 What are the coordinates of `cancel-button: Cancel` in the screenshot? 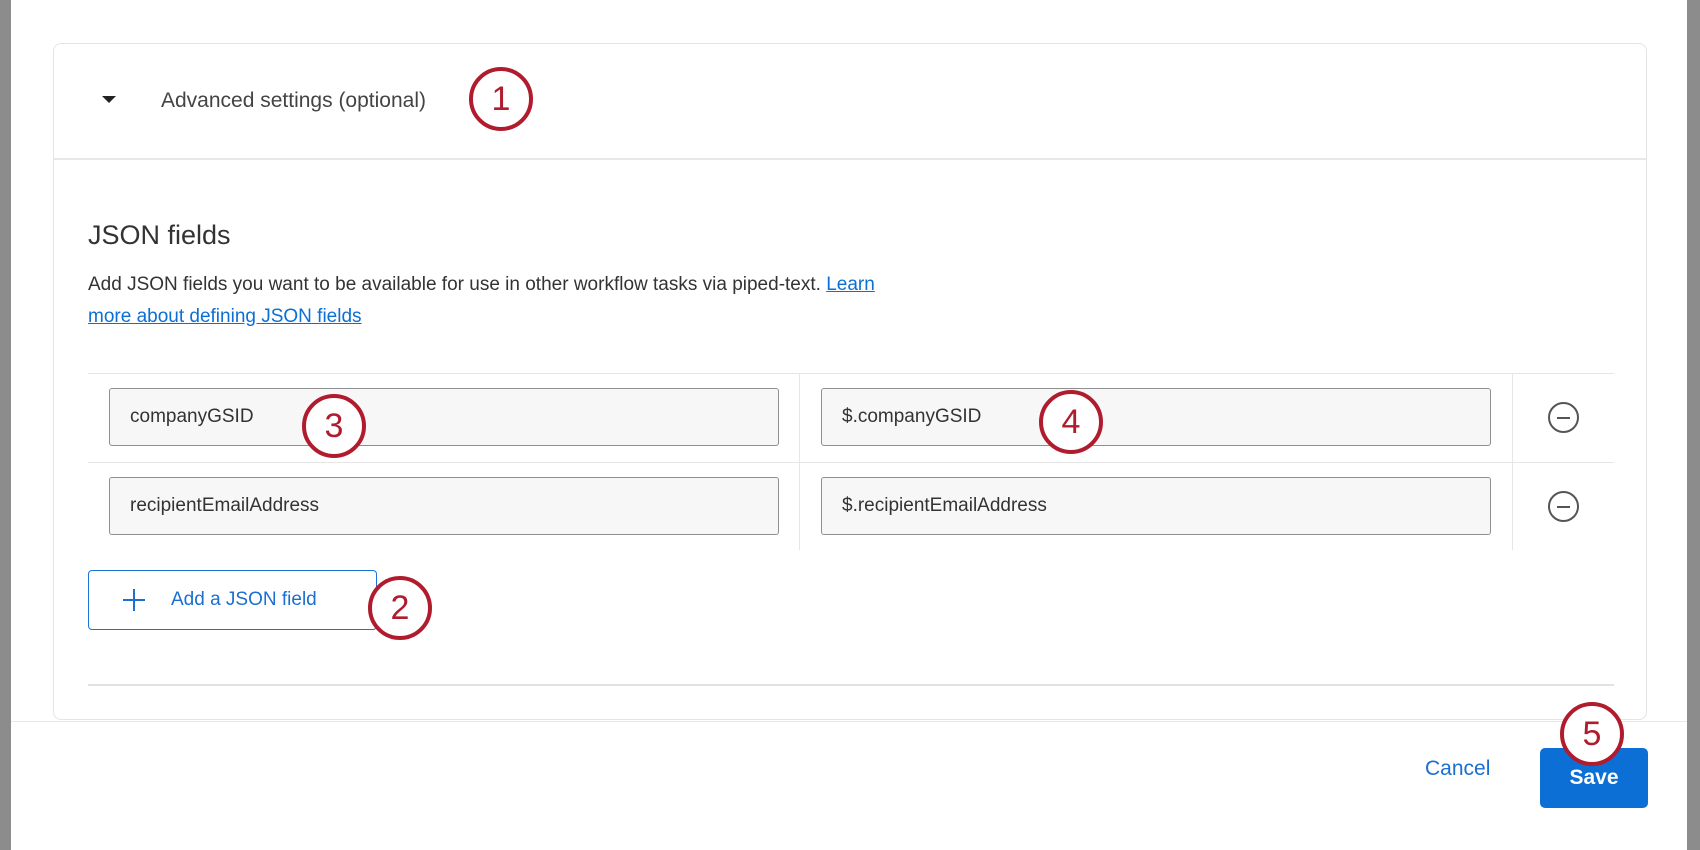 It's located at (1457, 769).